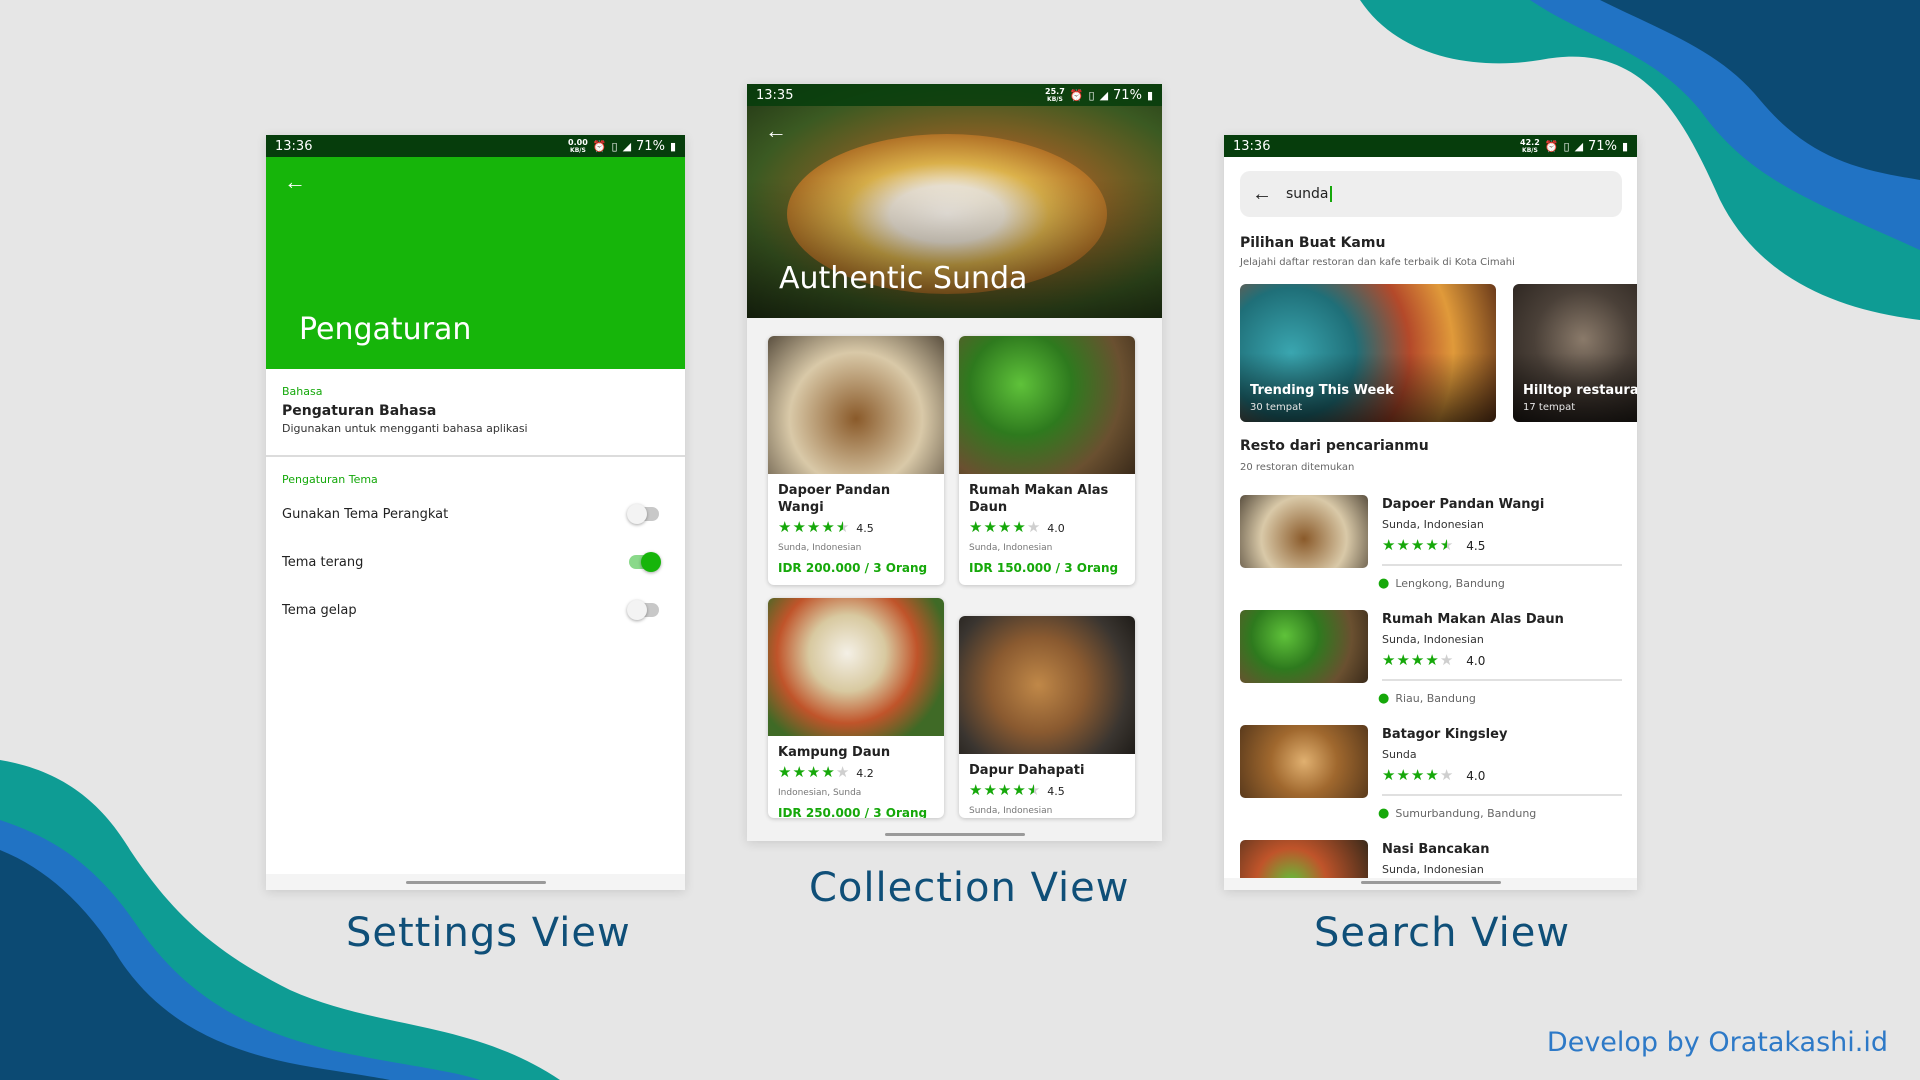  Describe the element at coordinates (903, 278) in the screenshot. I see `collection-title: Authentic Sunda` at that location.